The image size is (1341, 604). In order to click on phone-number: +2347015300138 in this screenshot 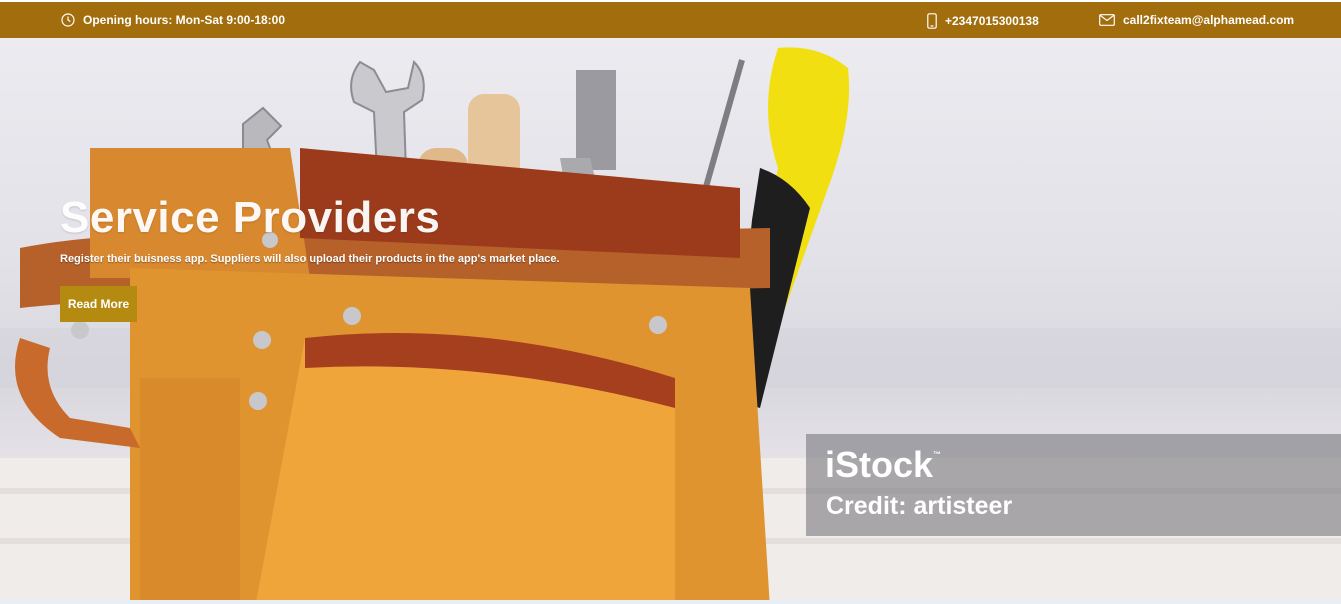, I will do `click(992, 21)`.